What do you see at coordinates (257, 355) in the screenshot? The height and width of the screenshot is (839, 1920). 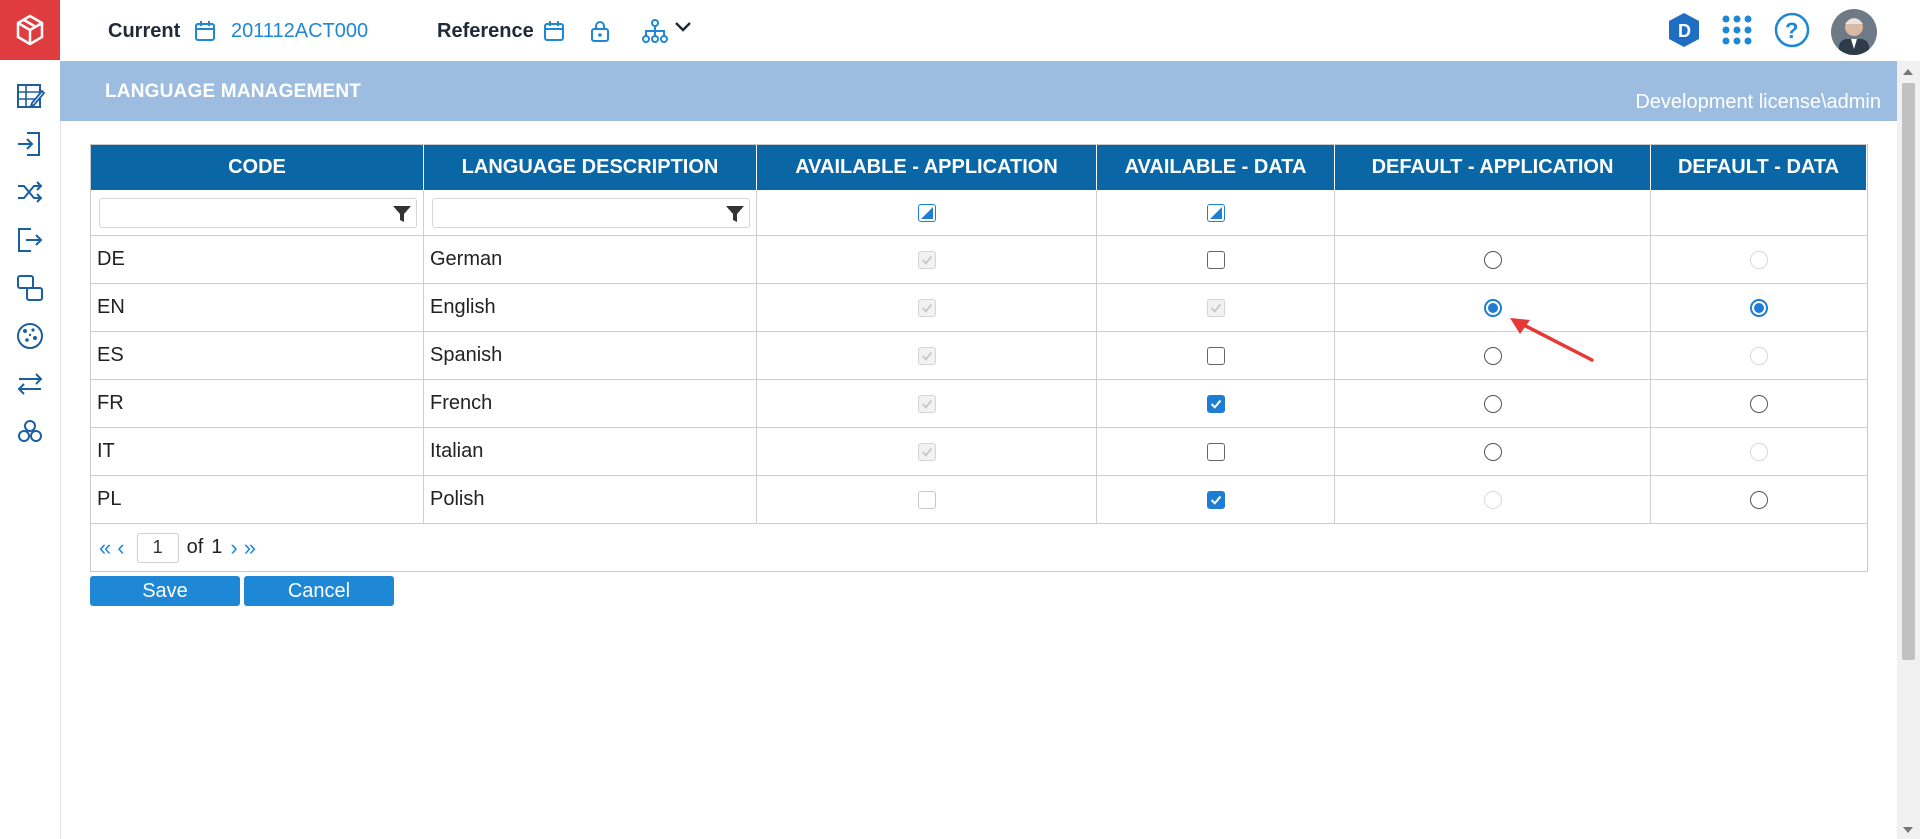 I see `code-cell: ES` at bounding box center [257, 355].